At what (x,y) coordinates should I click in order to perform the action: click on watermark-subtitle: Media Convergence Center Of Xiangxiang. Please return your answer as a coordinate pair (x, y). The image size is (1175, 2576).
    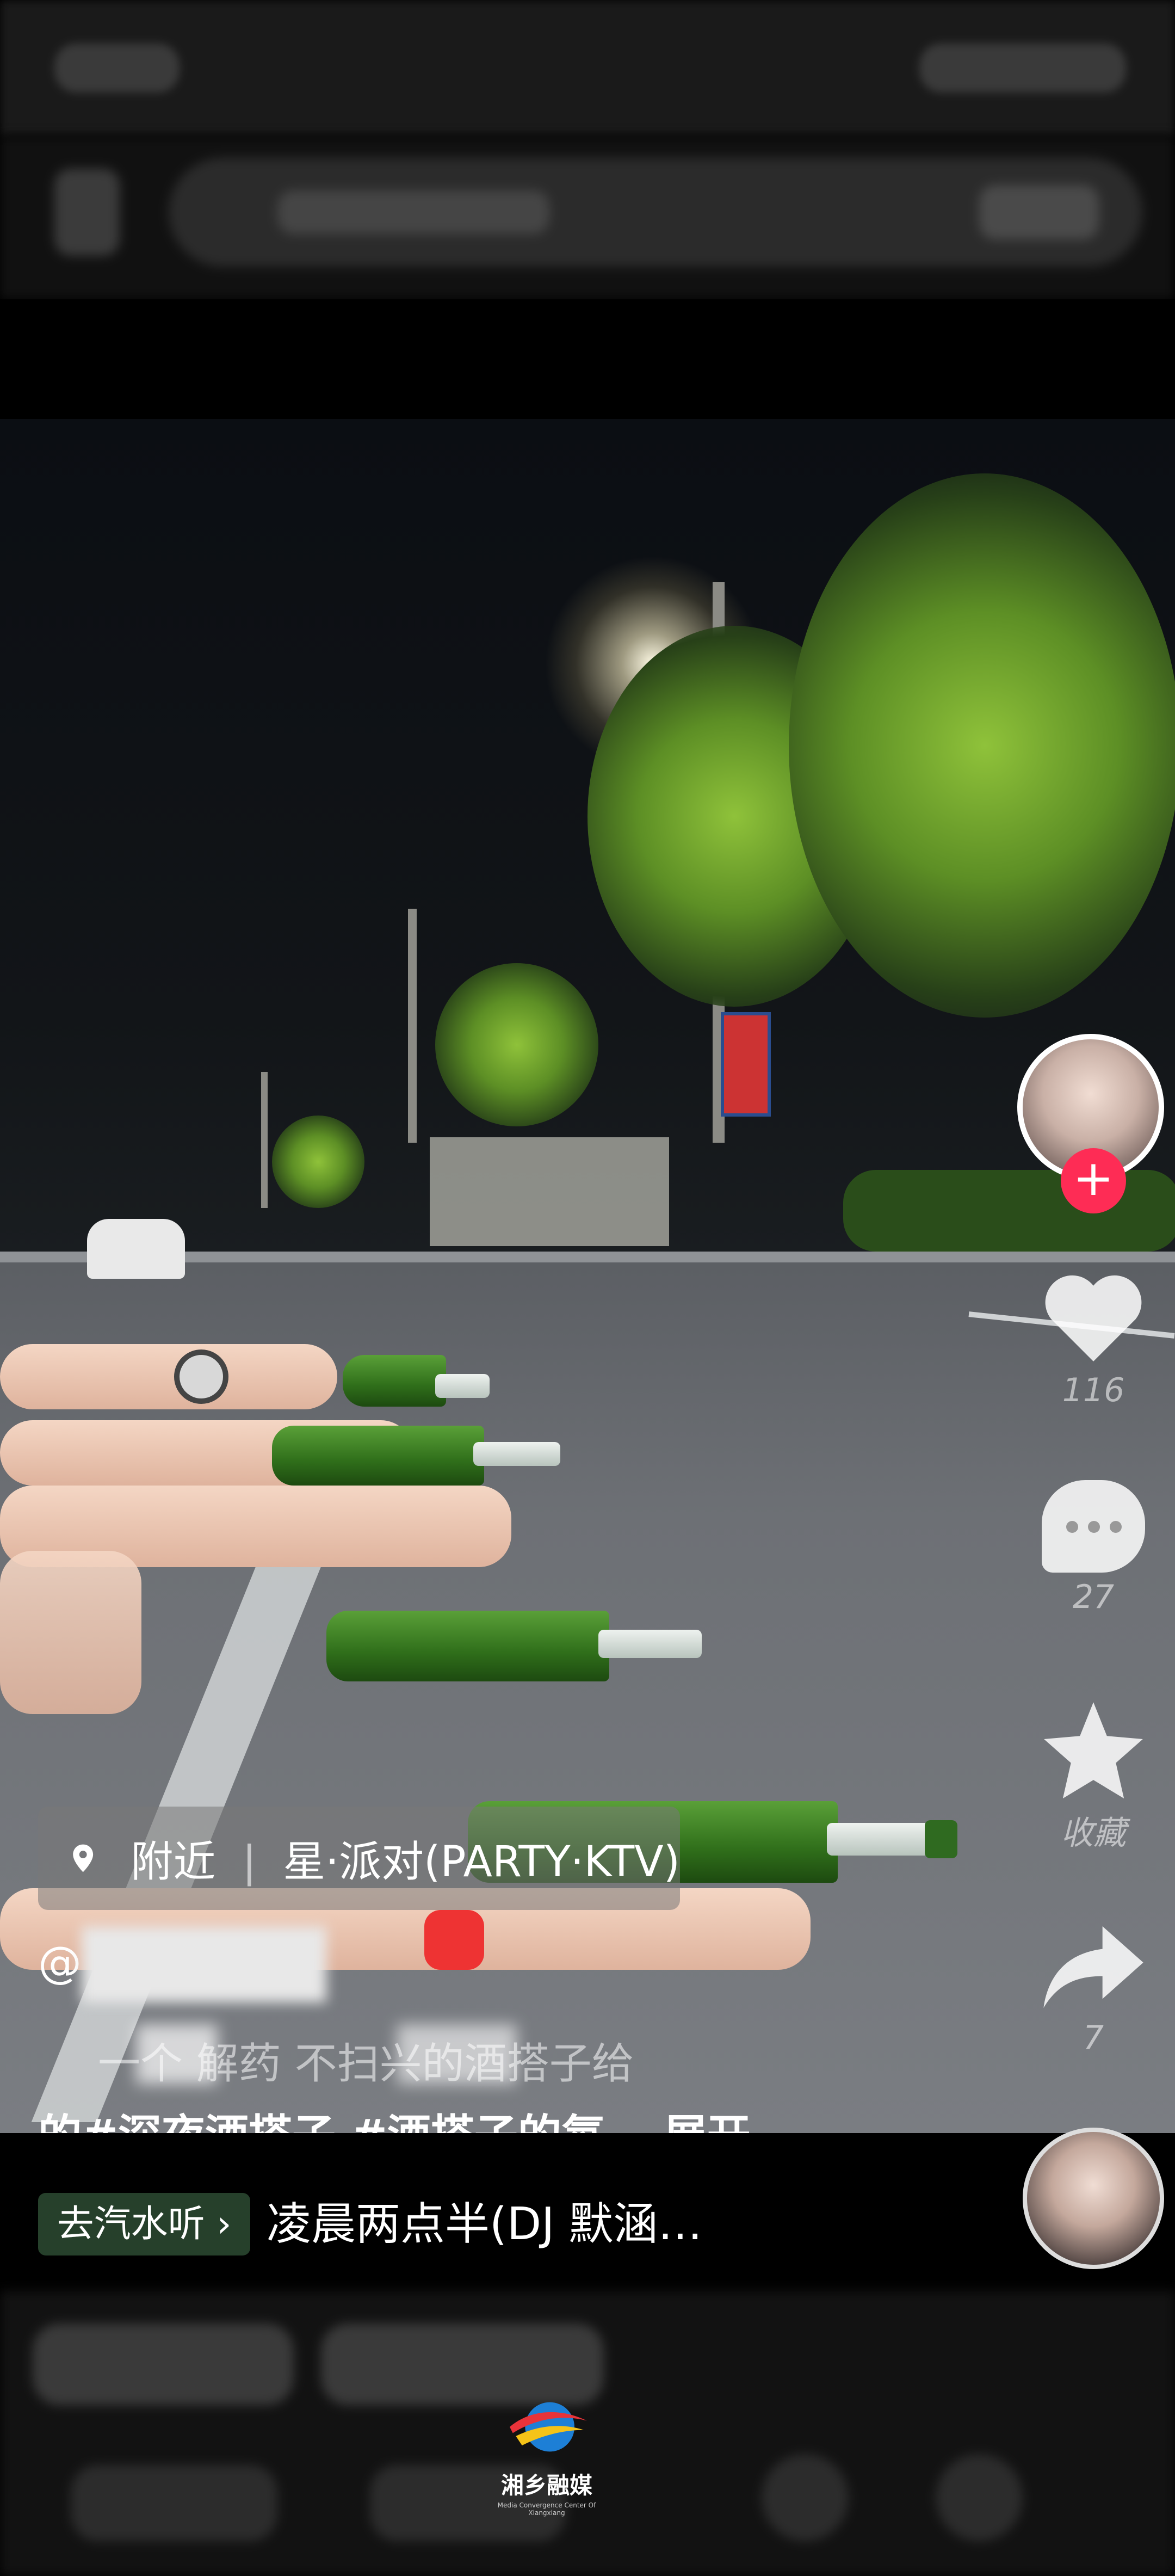
    Looking at the image, I should click on (546, 2509).